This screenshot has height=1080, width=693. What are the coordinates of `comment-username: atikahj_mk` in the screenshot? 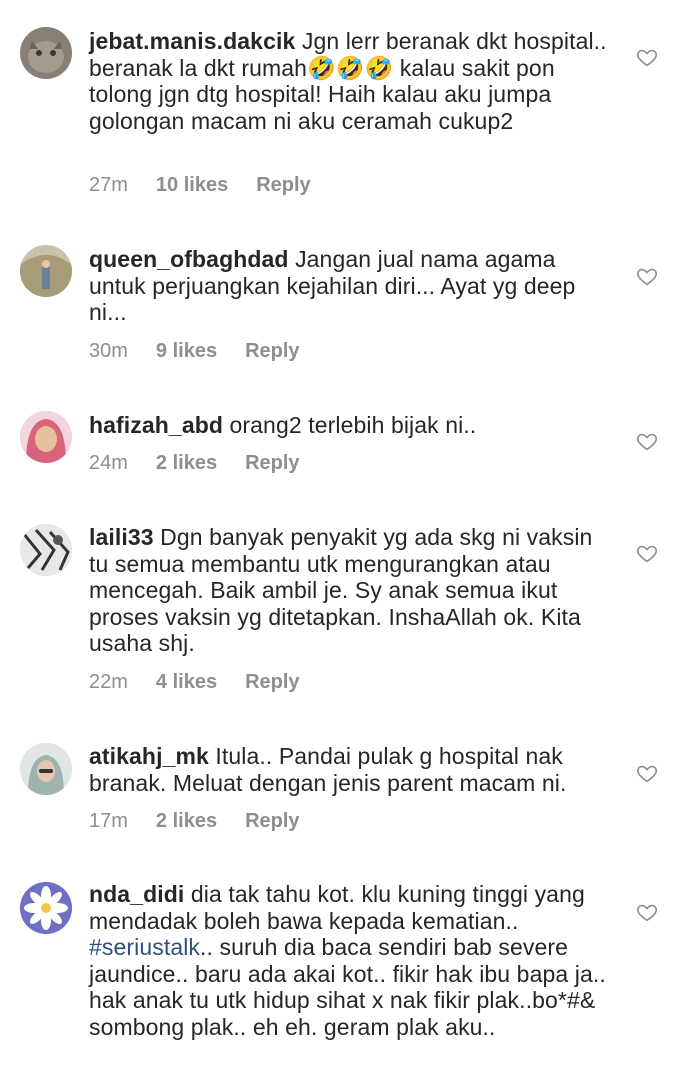 It's located at (149, 756).